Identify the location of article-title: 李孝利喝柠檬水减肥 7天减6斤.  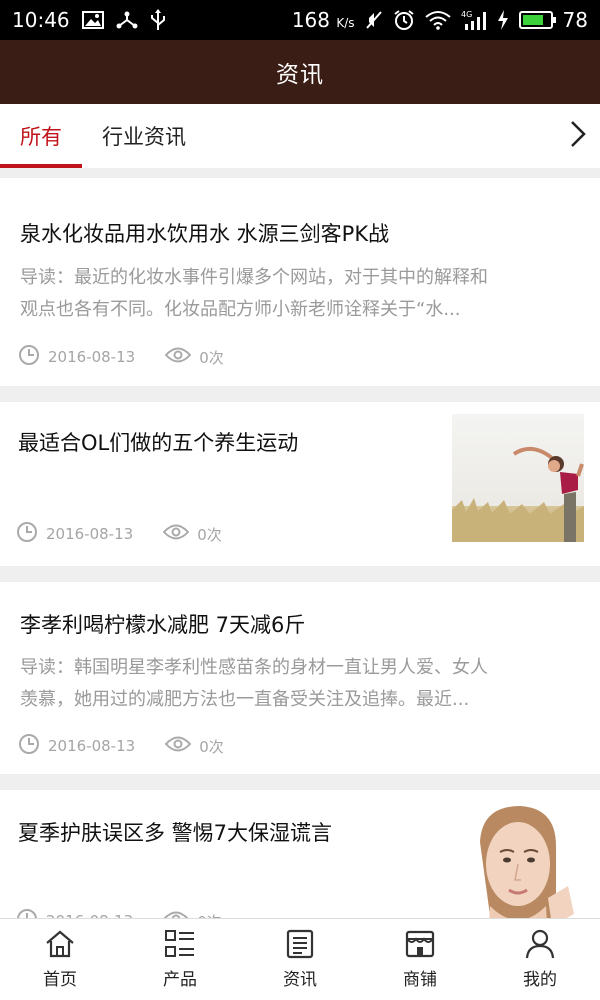
(163, 625).